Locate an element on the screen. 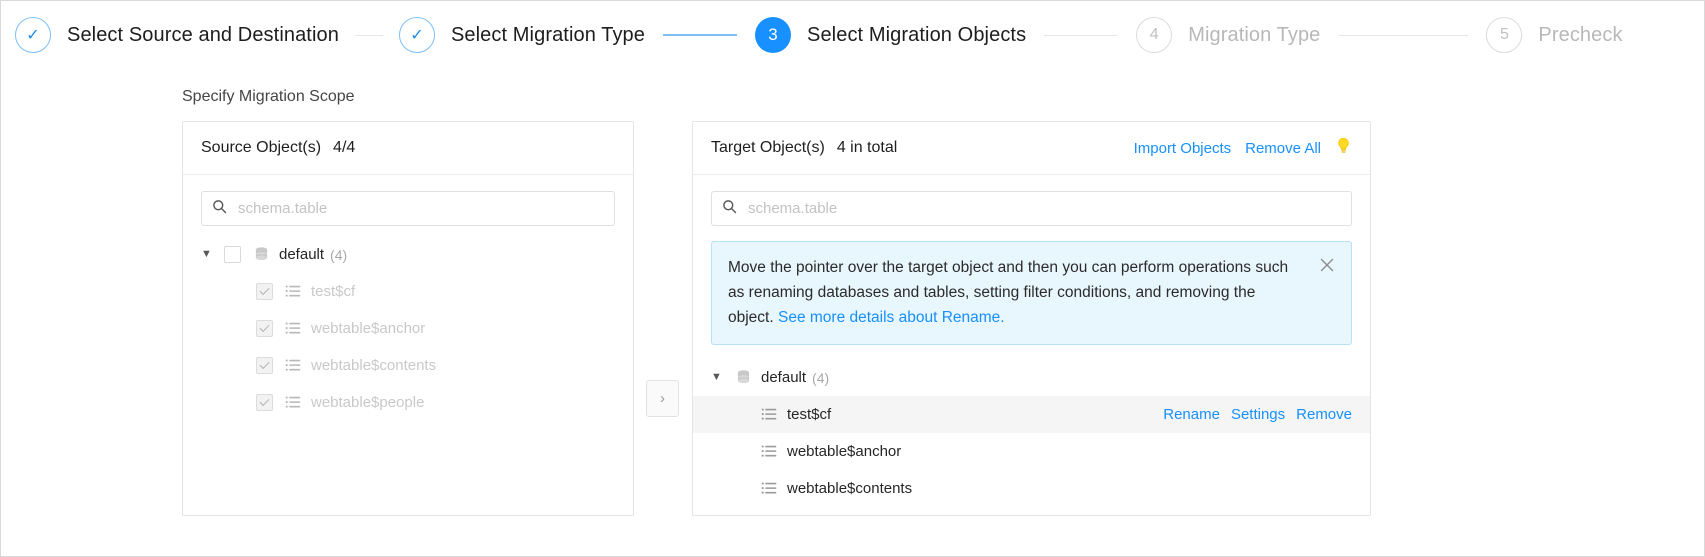  target-item-actions: Rename Settings Remove is located at coordinates (1257, 414).